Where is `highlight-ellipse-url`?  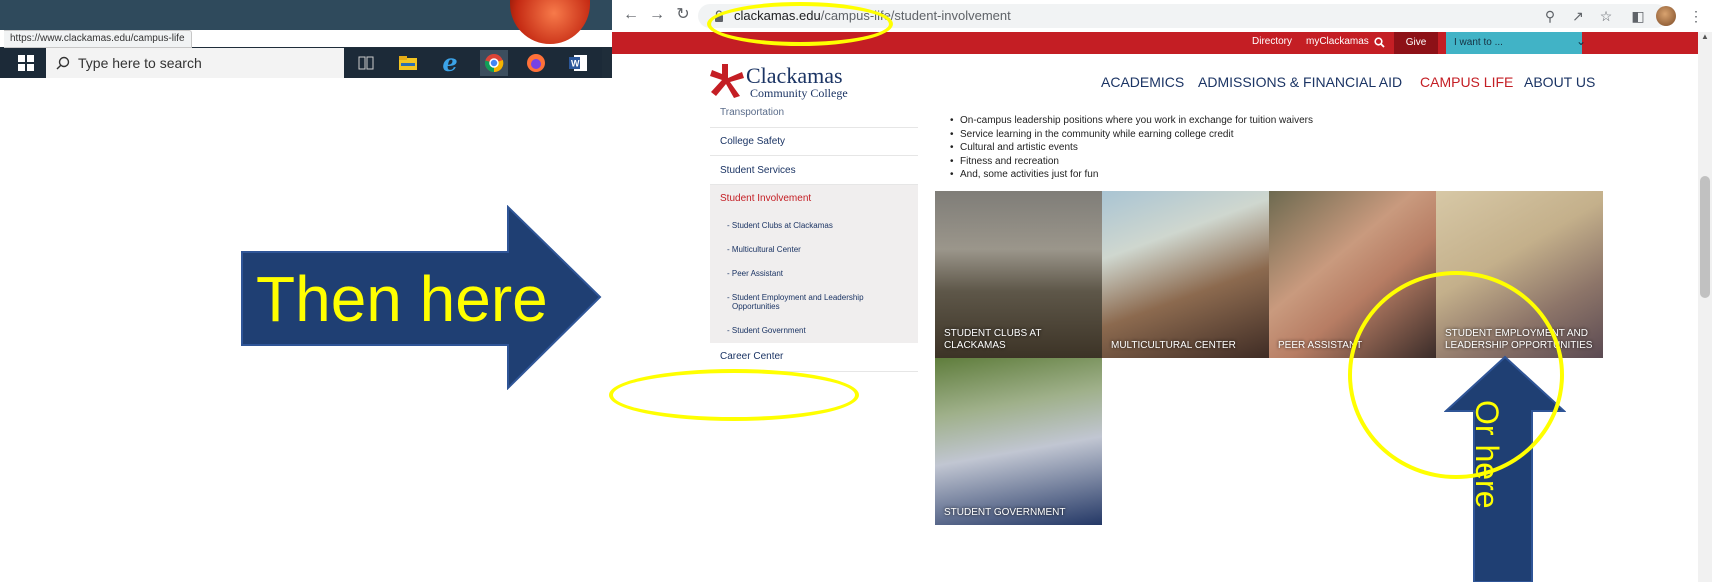 highlight-ellipse-url is located at coordinates (800, 24).